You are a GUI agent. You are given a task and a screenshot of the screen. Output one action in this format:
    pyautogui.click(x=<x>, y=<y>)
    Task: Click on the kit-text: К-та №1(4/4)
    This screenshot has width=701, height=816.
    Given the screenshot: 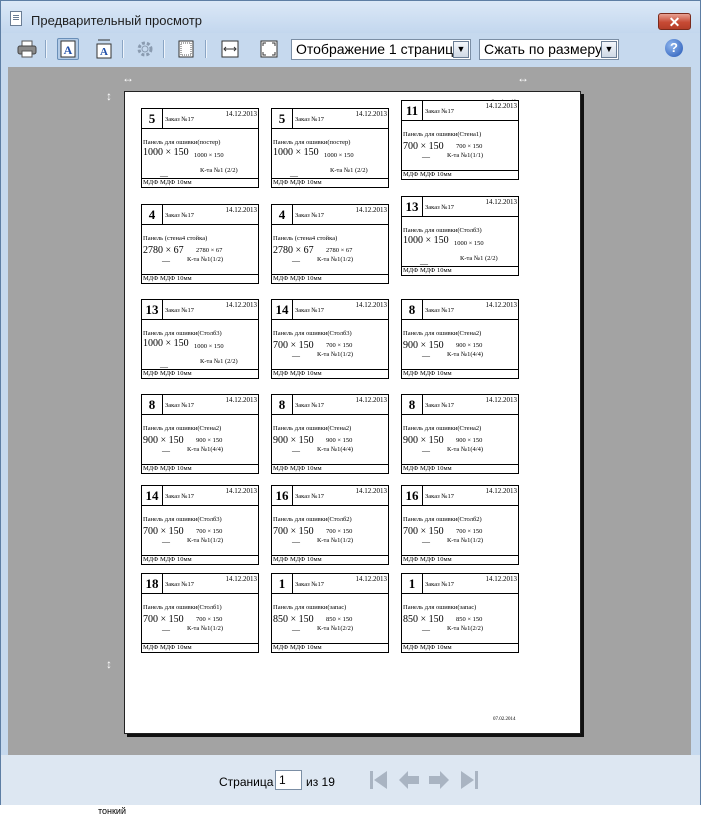 What is the action you would take?
    pyautogui.click(x=465, y=449)
    